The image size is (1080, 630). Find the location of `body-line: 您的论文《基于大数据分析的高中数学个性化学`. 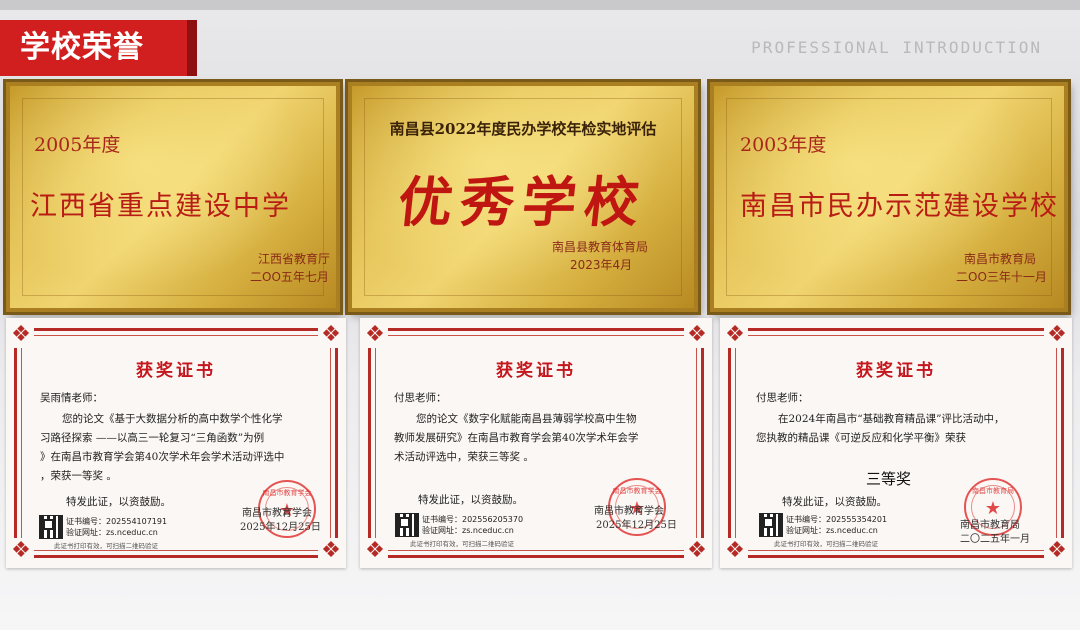

body-line: 您的论文《基于大数据分析的高中数学个性化学 is located at coordinates (172, 419).